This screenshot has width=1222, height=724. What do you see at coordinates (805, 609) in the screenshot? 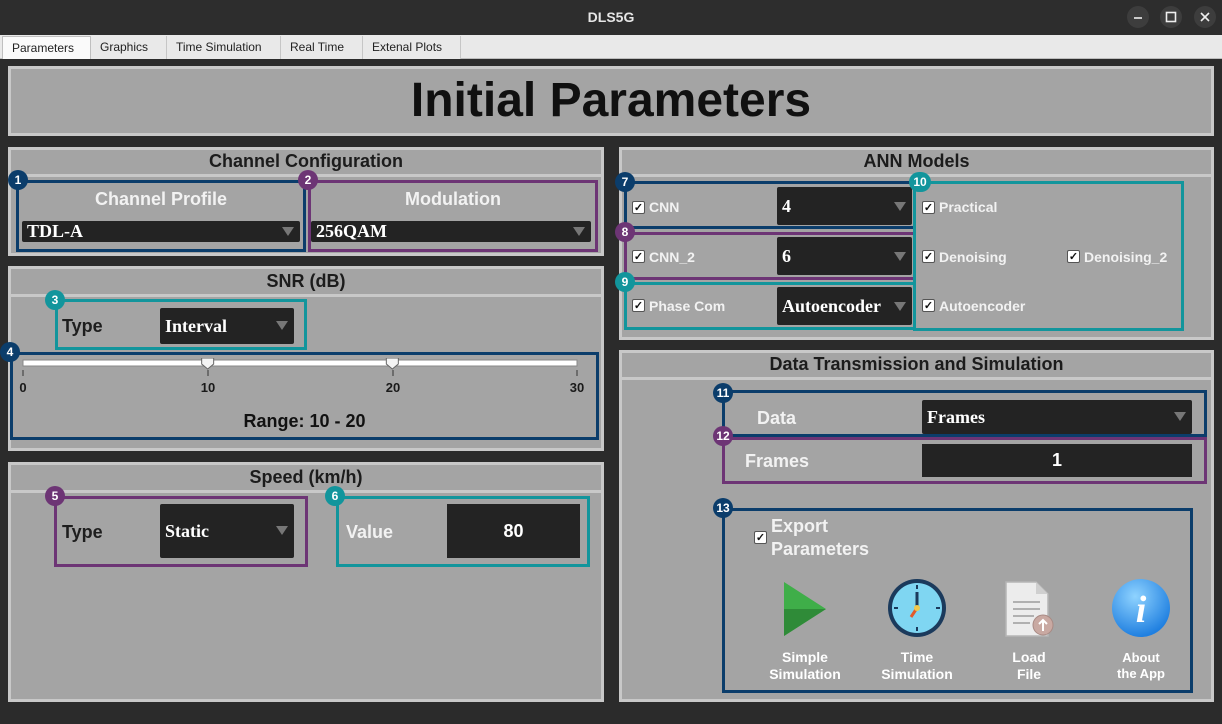
I see `play-icon` at bounding box center [805, 609].